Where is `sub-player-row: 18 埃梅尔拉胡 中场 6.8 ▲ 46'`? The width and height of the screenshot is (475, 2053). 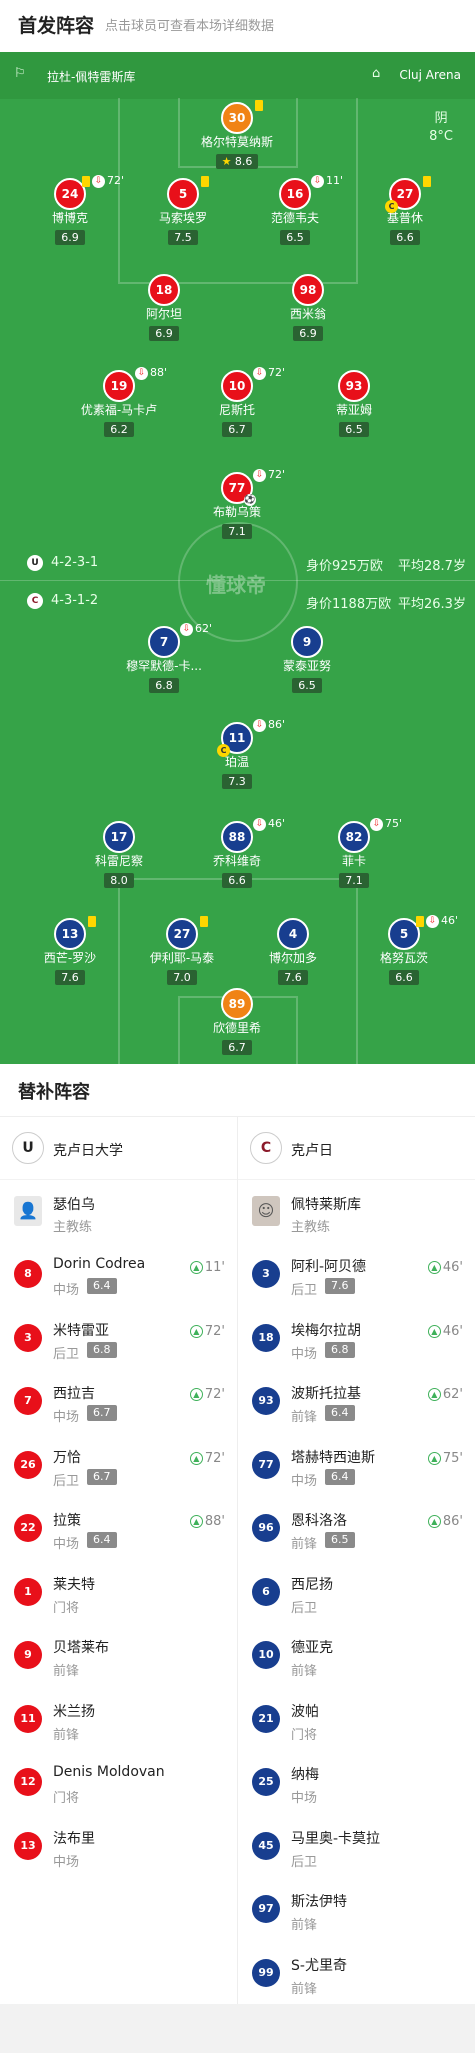 sub-player-row: 18 埃梅尔拉胡 中场 6.8 ▲ 46' is located at coordinates (356, 1340).